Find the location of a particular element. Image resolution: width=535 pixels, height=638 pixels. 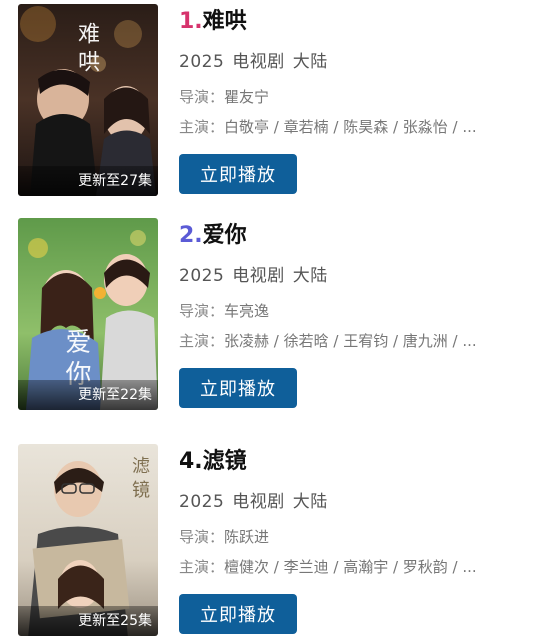

director-row: 导演：陈跃进 is located at coordinates (352, 536).